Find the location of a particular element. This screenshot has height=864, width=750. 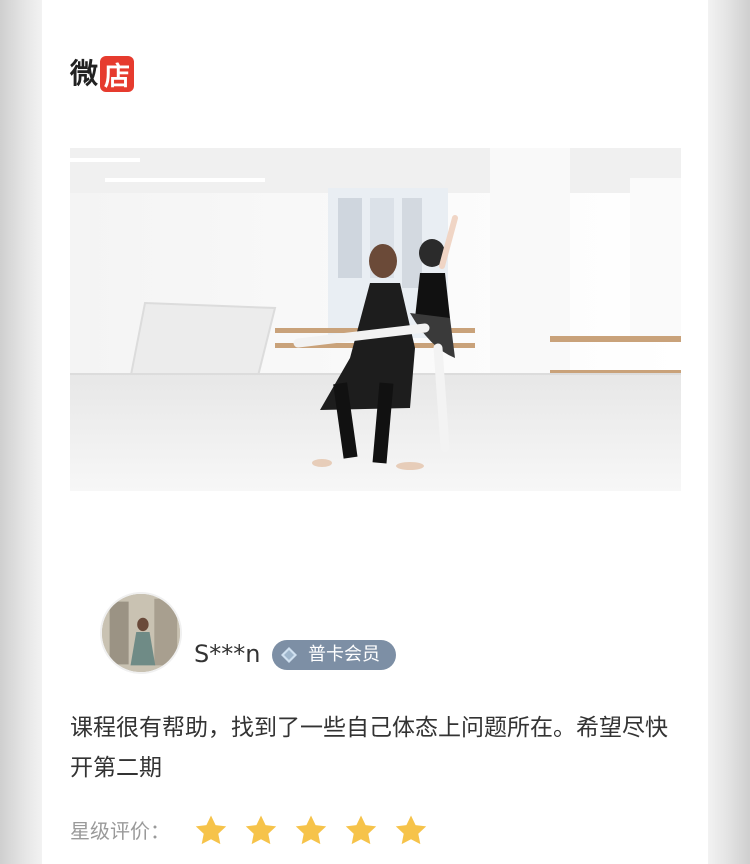

weidian-logo: 微 店 is located at coordinates (102, 74).